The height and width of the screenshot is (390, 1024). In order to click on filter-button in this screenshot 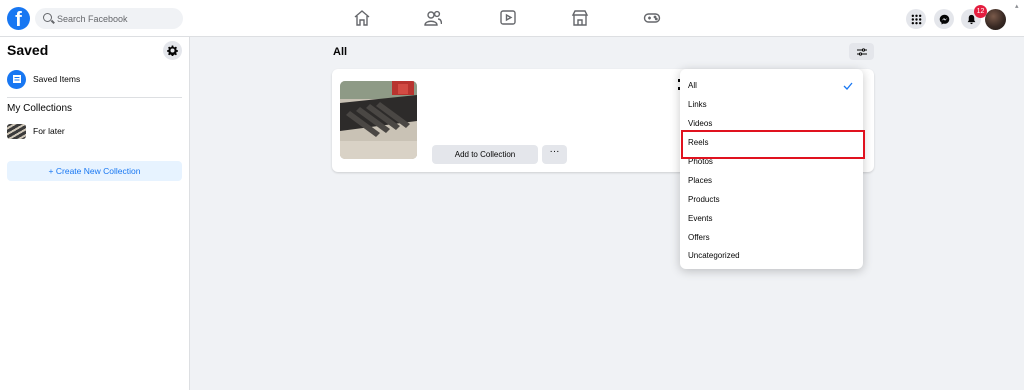, I will do `click(861, 51)`.